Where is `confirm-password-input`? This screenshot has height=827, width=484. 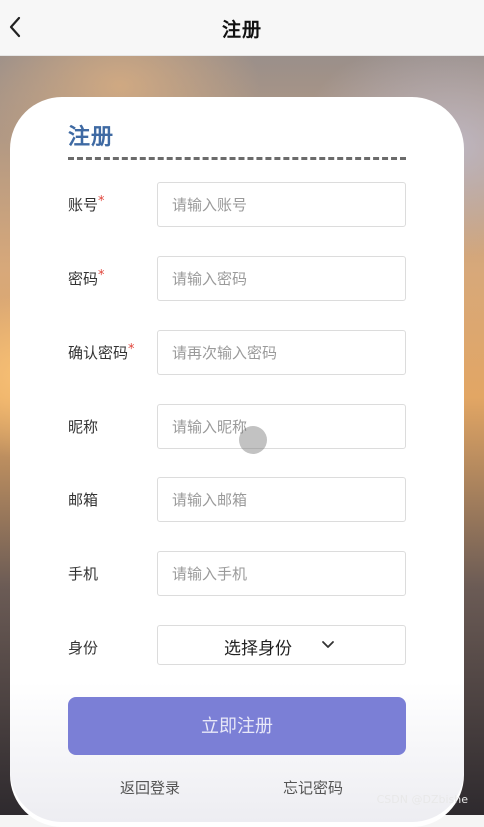
confirm-password-input is located at coordinates (281, 352).